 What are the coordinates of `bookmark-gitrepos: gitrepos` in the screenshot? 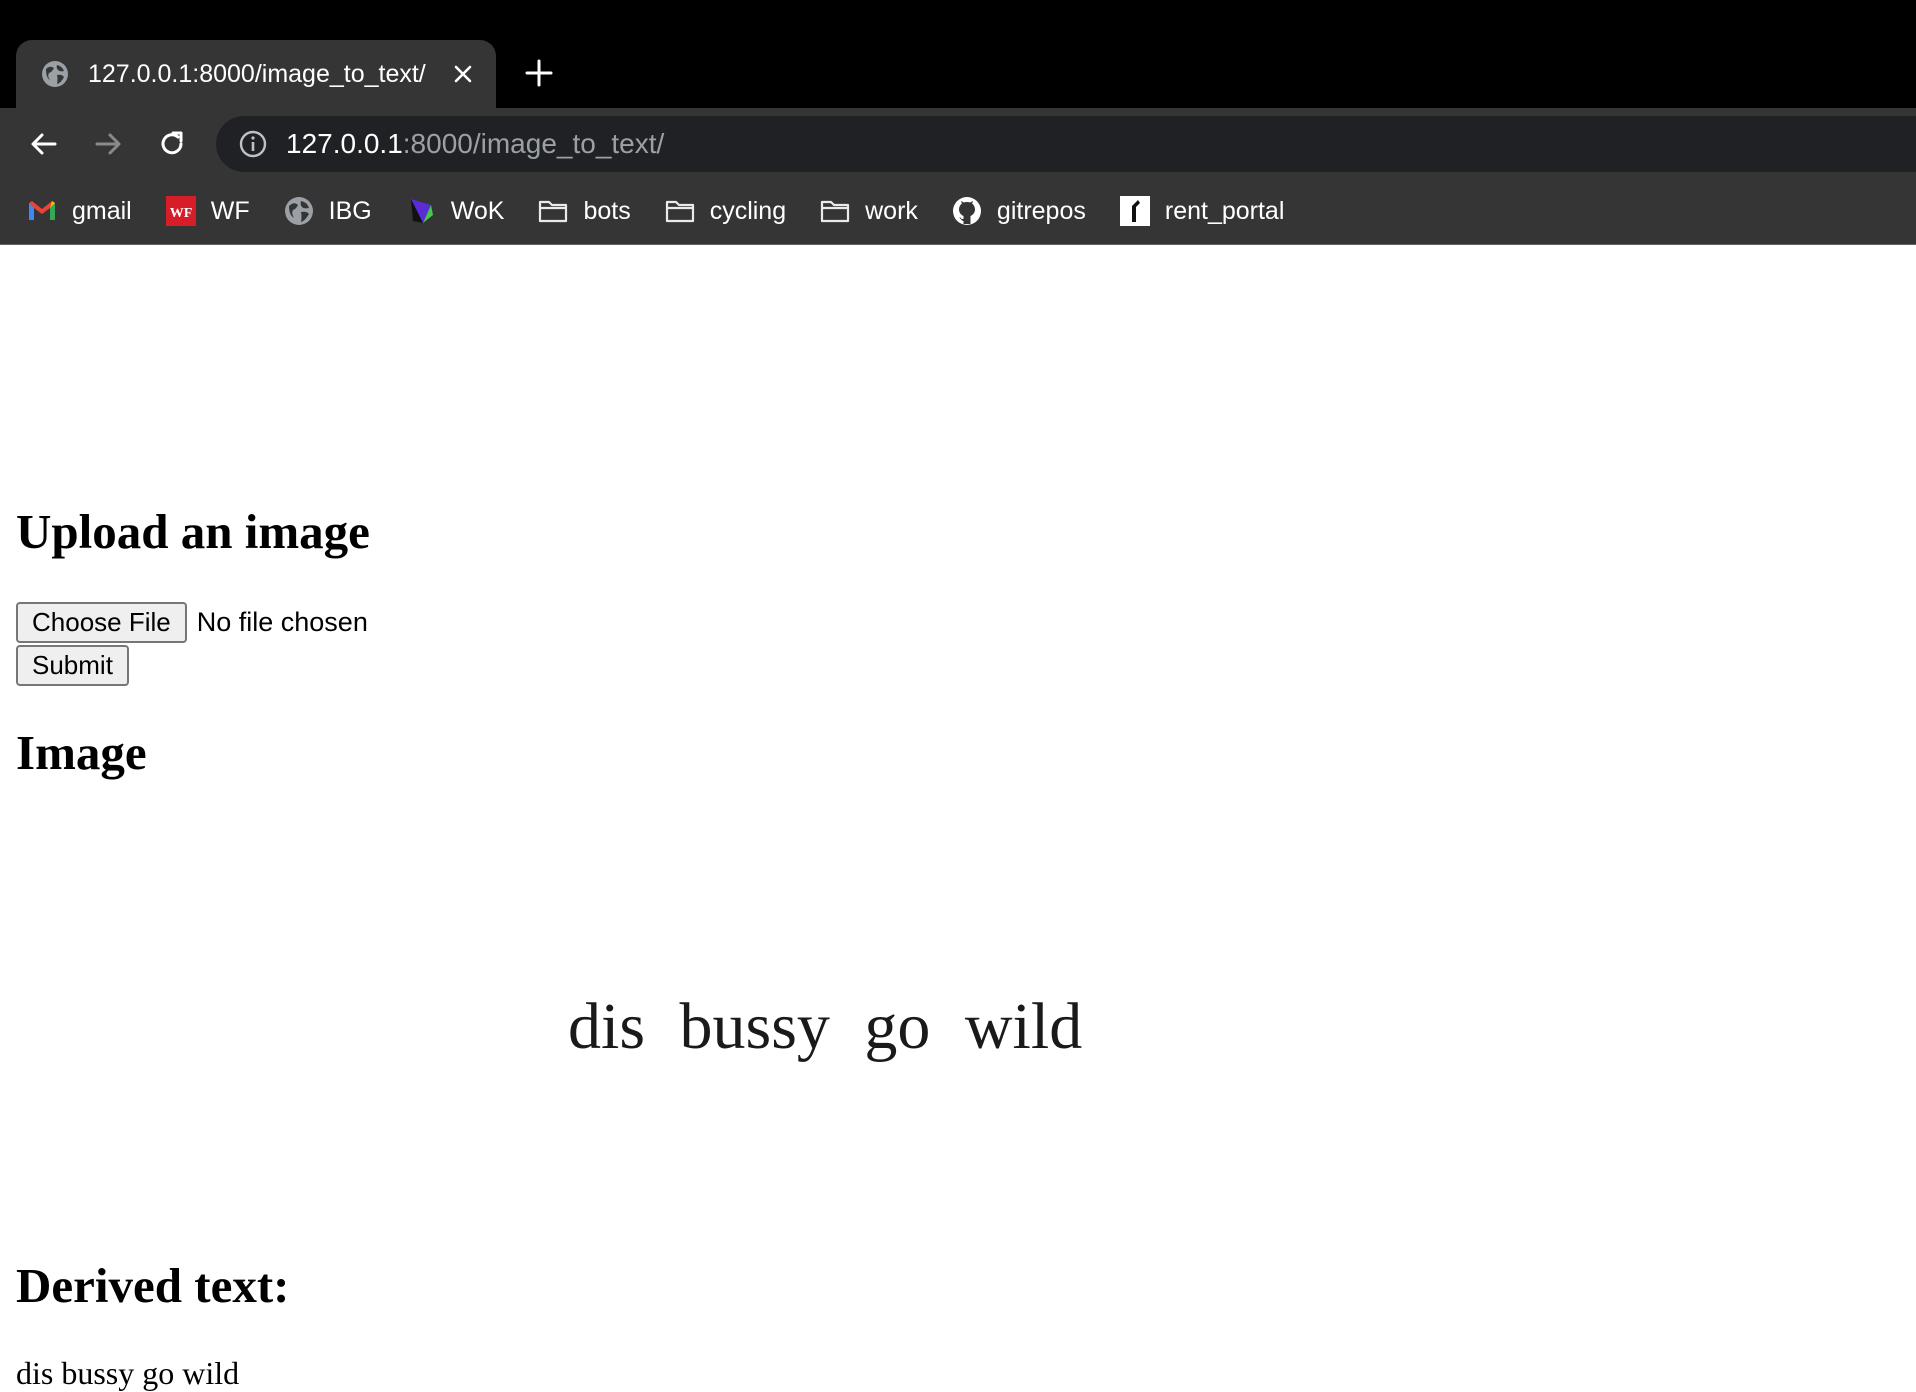 It's located at (1018, 211).